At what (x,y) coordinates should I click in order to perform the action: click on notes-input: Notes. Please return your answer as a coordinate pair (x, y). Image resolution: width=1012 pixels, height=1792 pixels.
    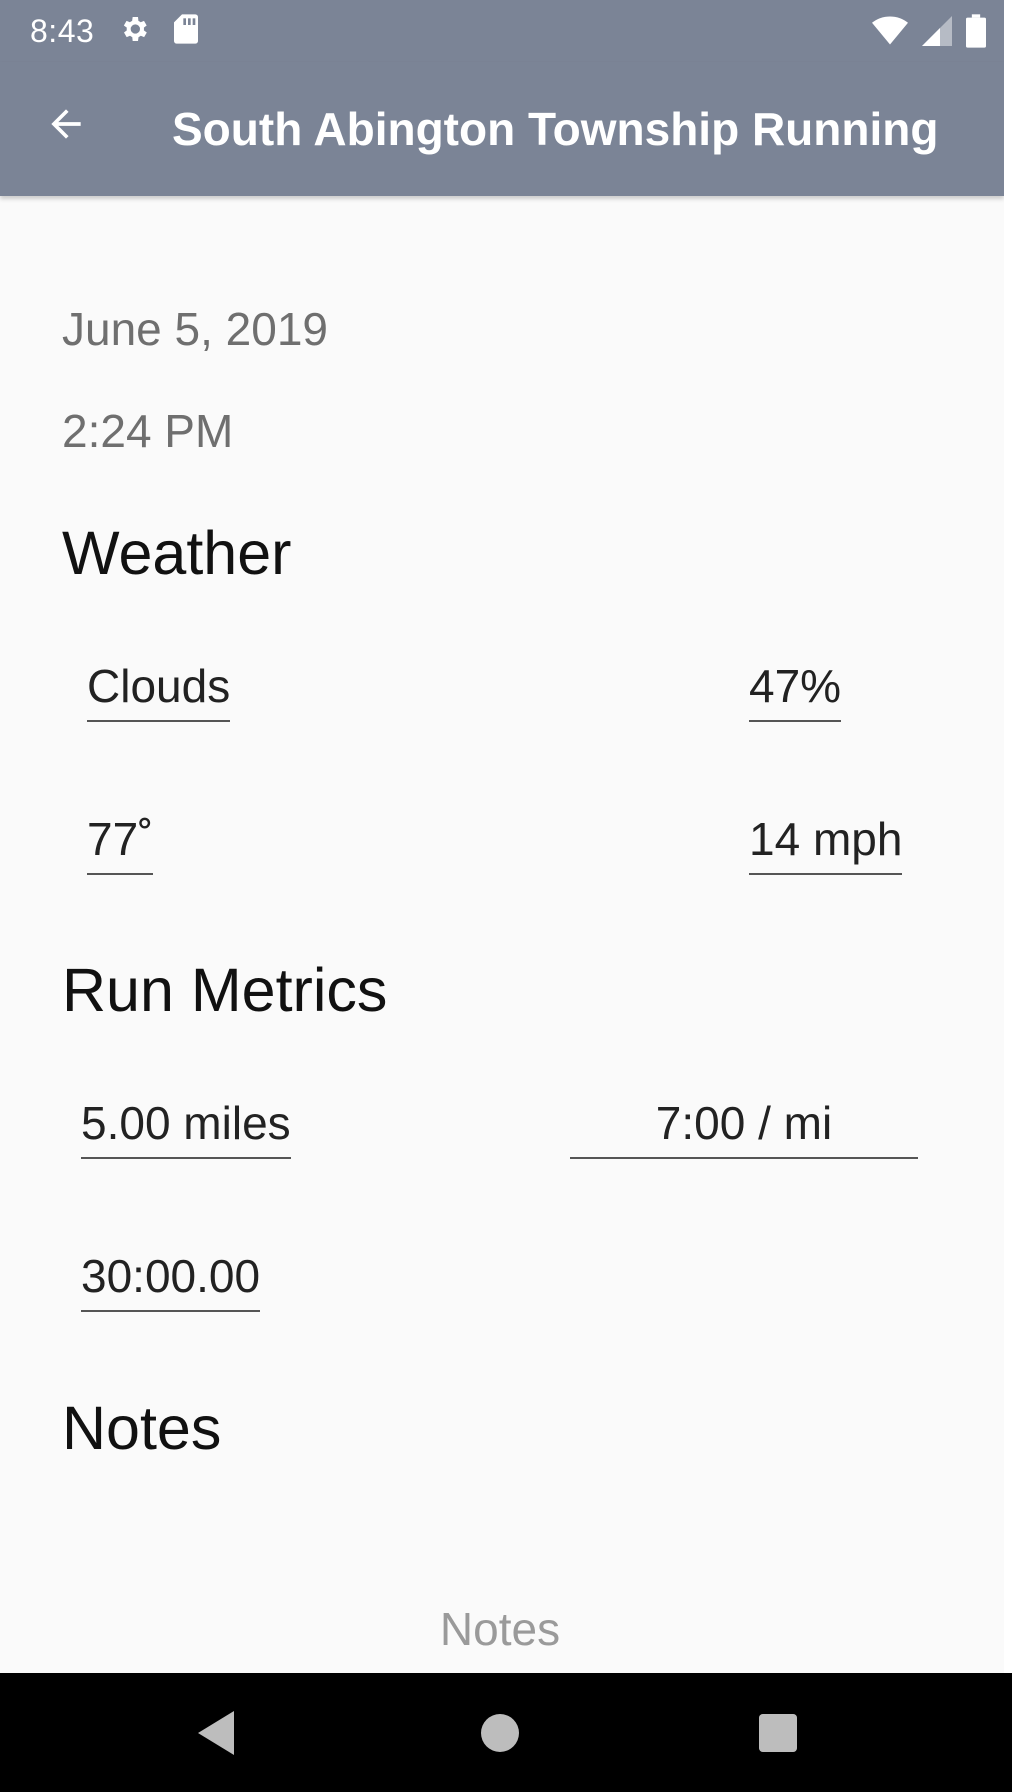
    Looking at the image, I should click on (500, 1629).